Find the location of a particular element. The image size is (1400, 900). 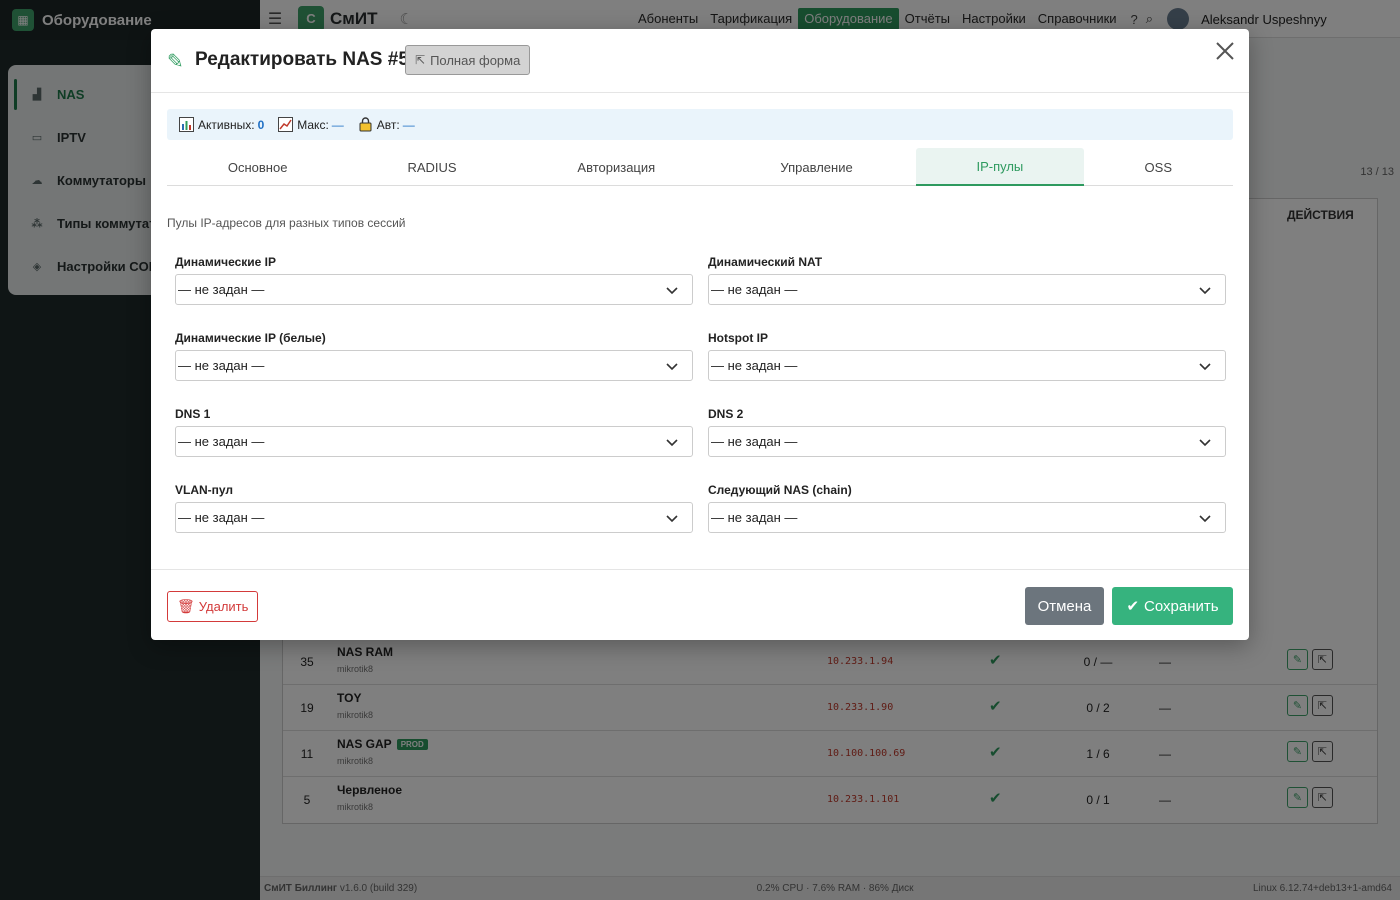

next-nas-select: — не задан — is located at coordinates (967, 517).